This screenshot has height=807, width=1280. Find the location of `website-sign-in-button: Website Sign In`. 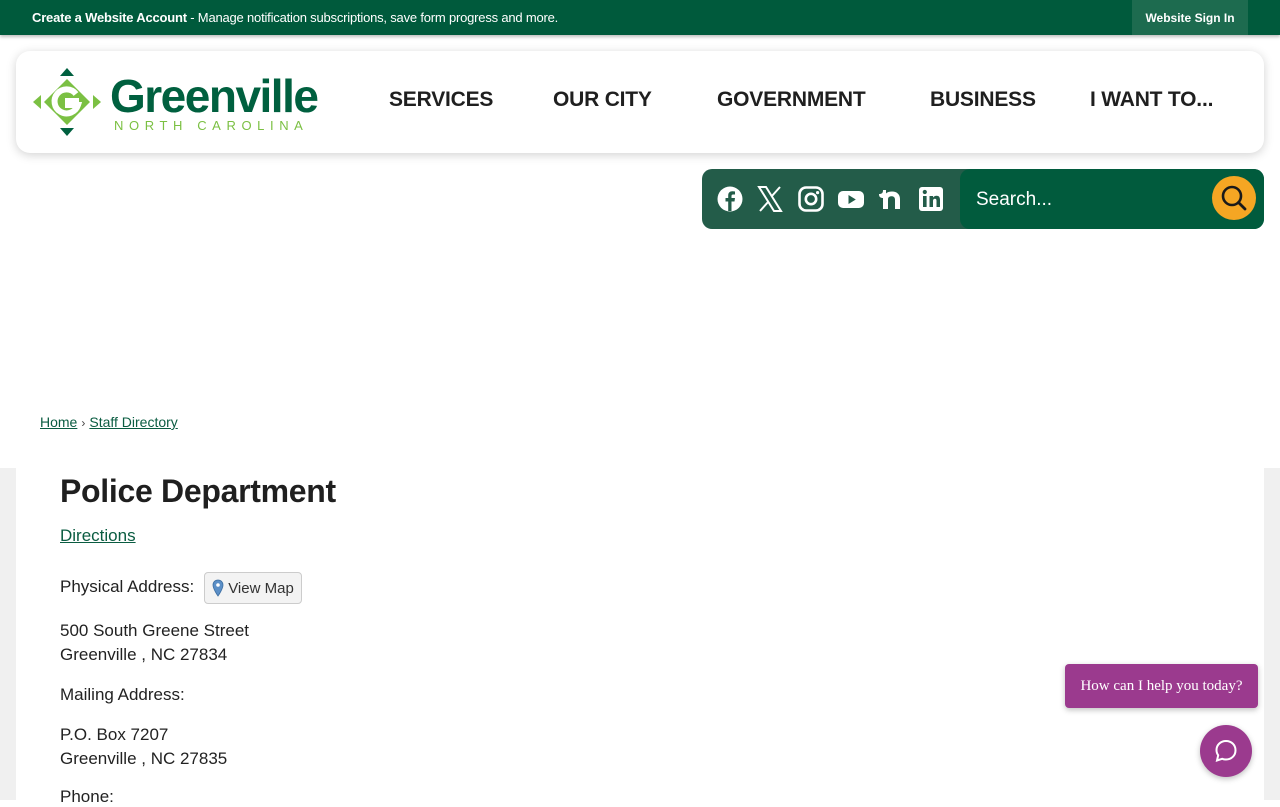

website-sign-in-button: Website Sign In is located at coordinates (1190, 17).